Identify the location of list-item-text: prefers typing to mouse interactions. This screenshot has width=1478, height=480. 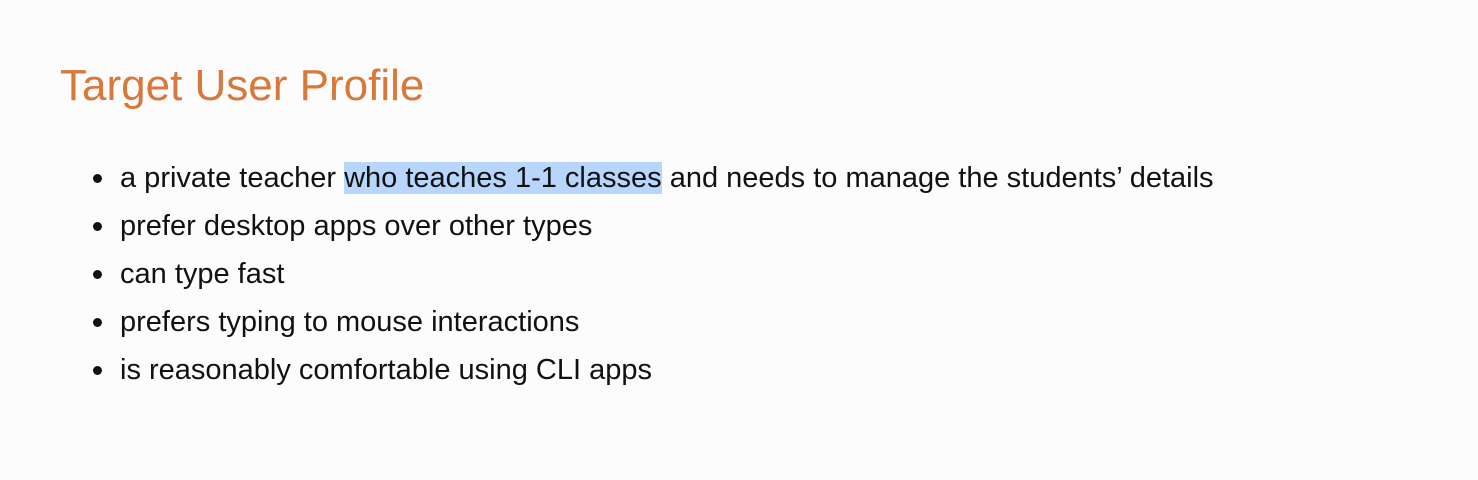
(350, 322).